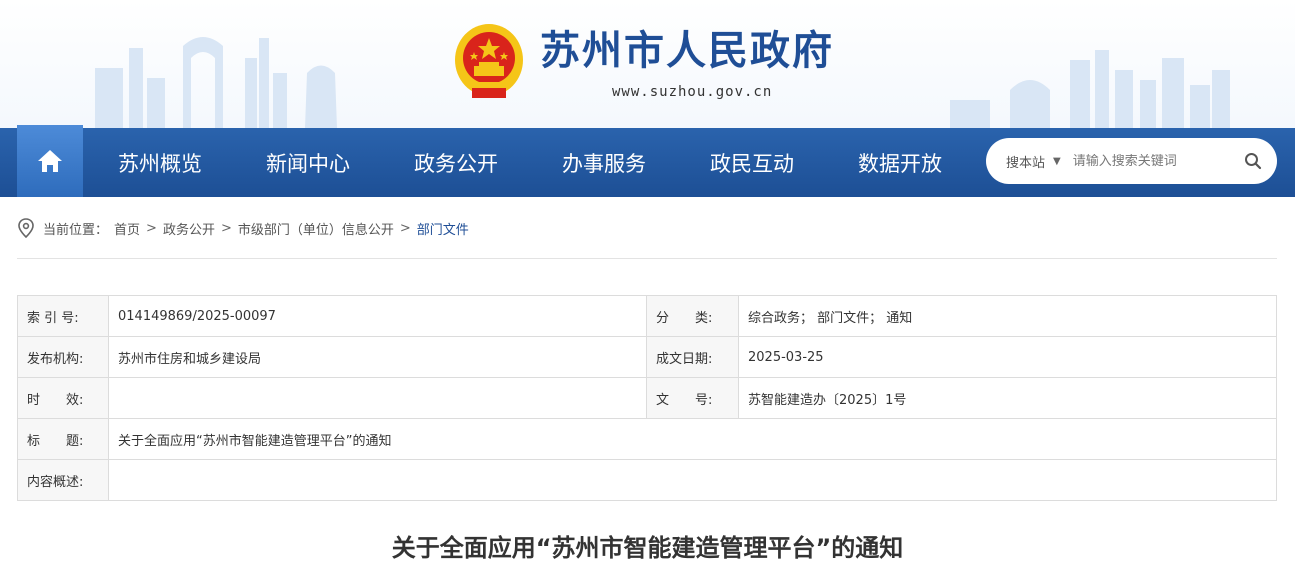 This screenshot has height=584, width=1295. What do you see at coordinates (489, 61) in the screenshot?
I see `national-emblem-icon` at bounding box center [489, 61].